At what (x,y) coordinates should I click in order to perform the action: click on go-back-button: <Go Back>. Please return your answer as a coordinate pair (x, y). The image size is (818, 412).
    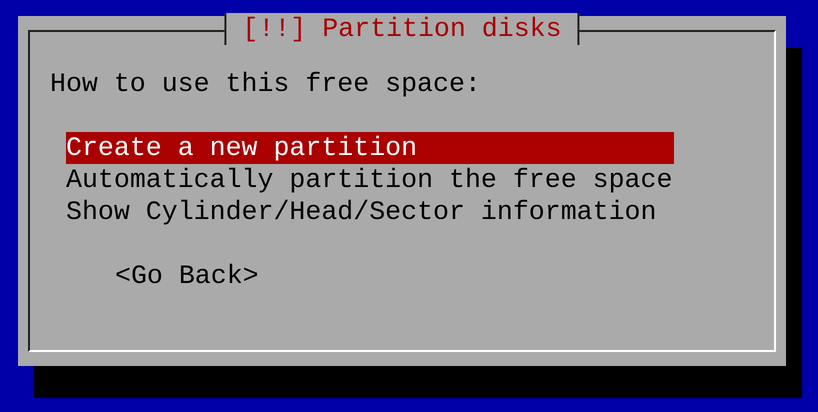
    Looking at the image, I should click on (187, 276).